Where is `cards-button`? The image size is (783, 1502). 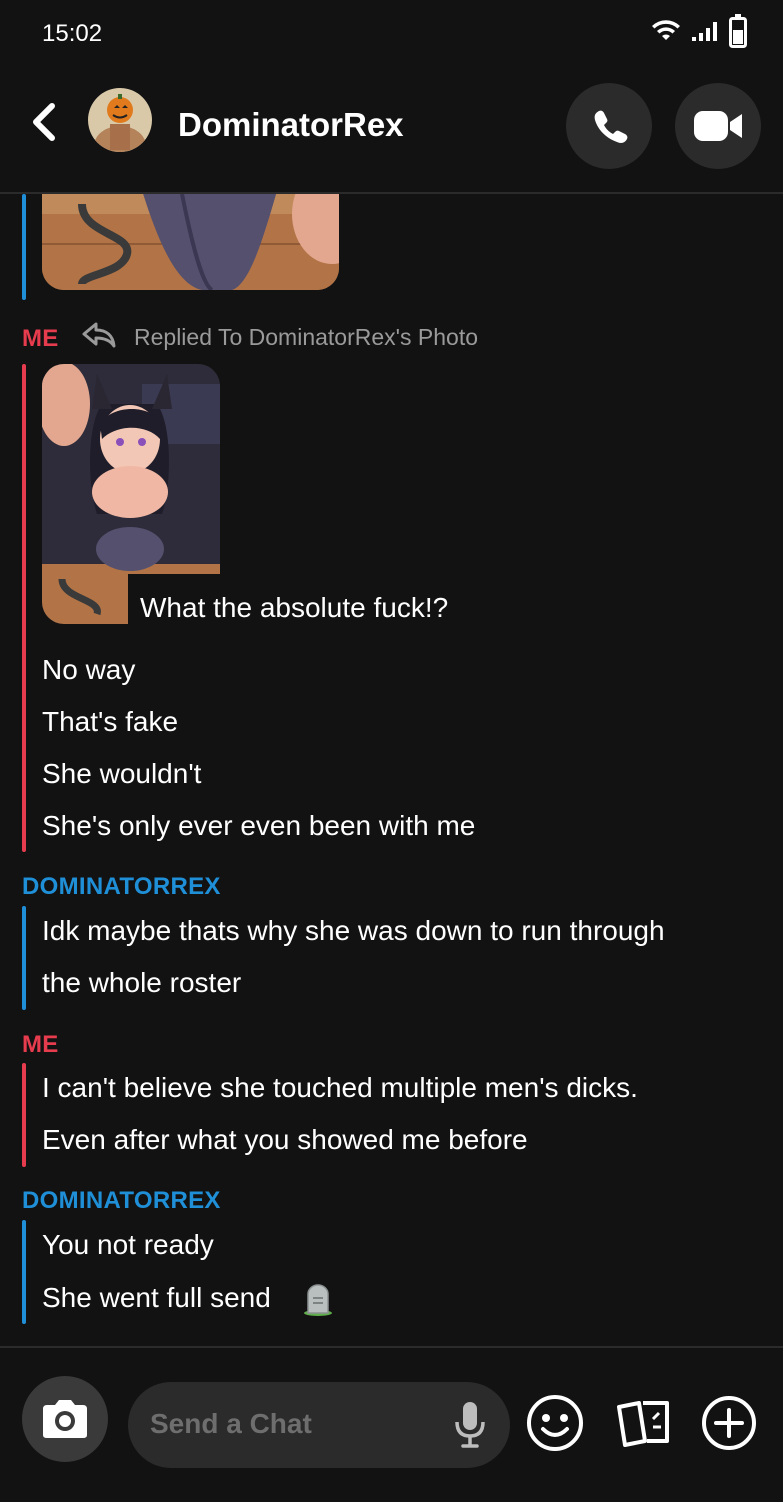
cards-button is located at coordinates (643, 1423).